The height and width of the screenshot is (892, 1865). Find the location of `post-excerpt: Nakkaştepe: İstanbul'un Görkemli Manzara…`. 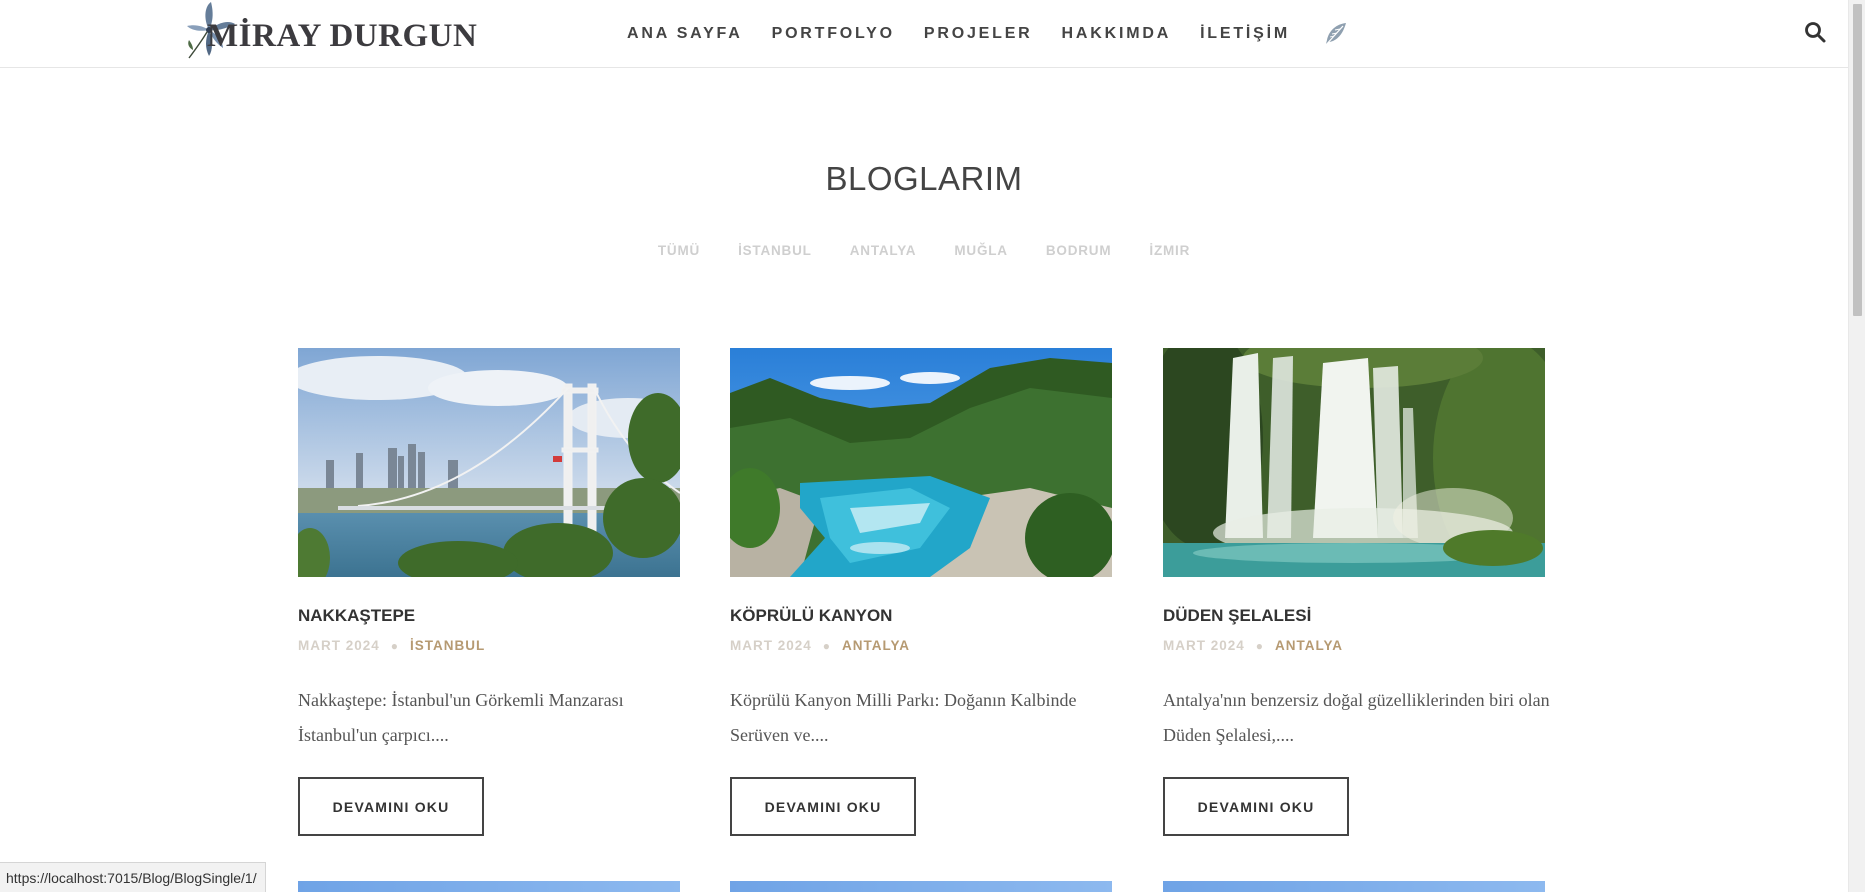

post-excerpt: Nakkaştepe: İstanbul'un Görkemli Manzara… is located at coordinates (461, 717).